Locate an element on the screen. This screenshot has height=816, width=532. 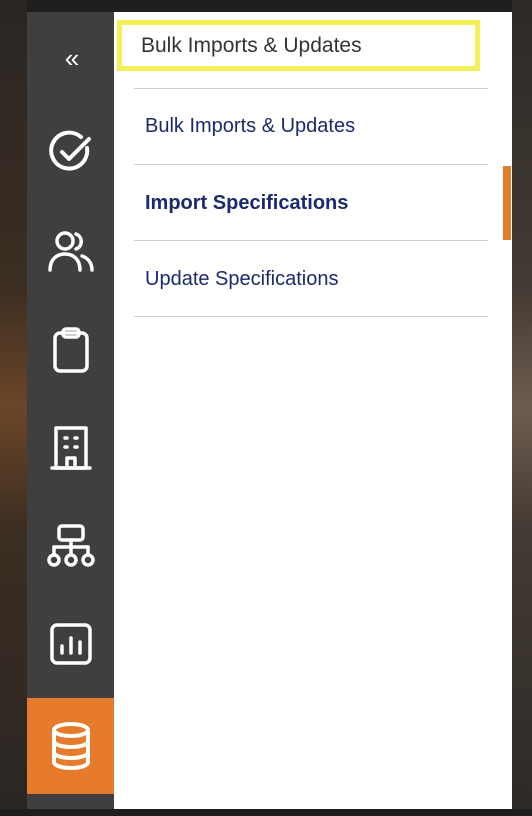
users-icon is located at coordinates (70, 251).